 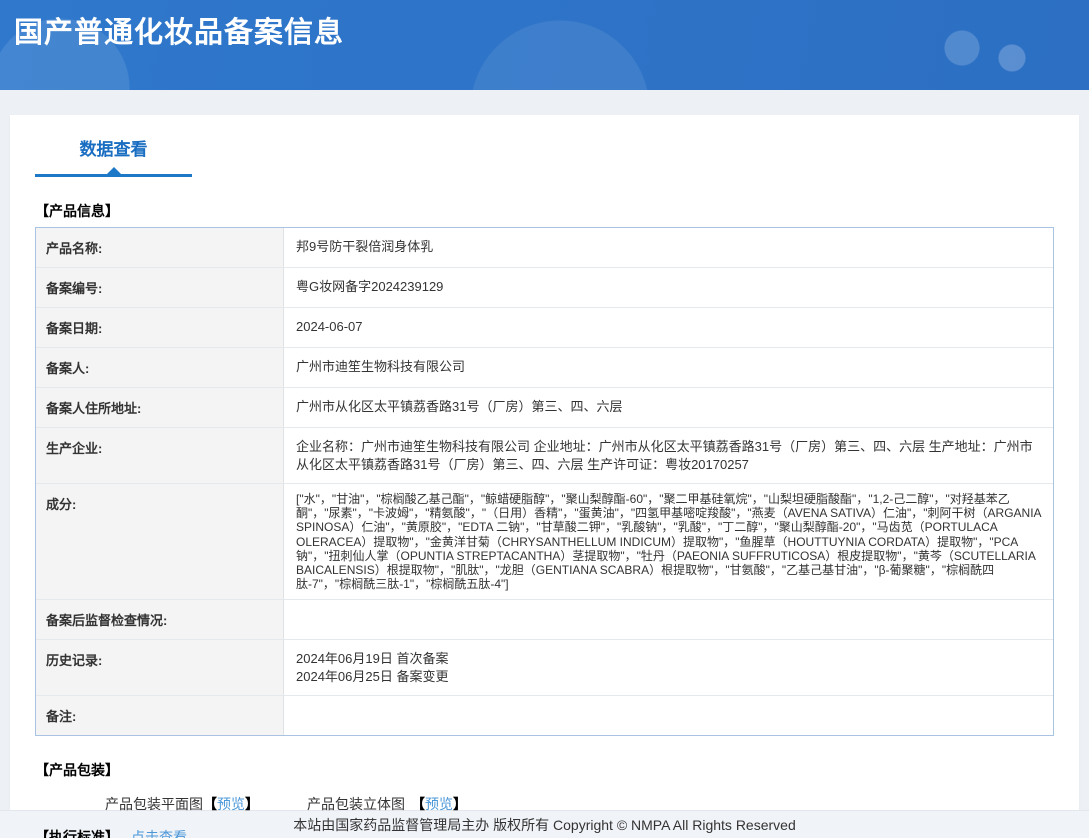 I want to click on row-value: 邦9号防干裂倍润身体乳, so click(x=365, y=246).